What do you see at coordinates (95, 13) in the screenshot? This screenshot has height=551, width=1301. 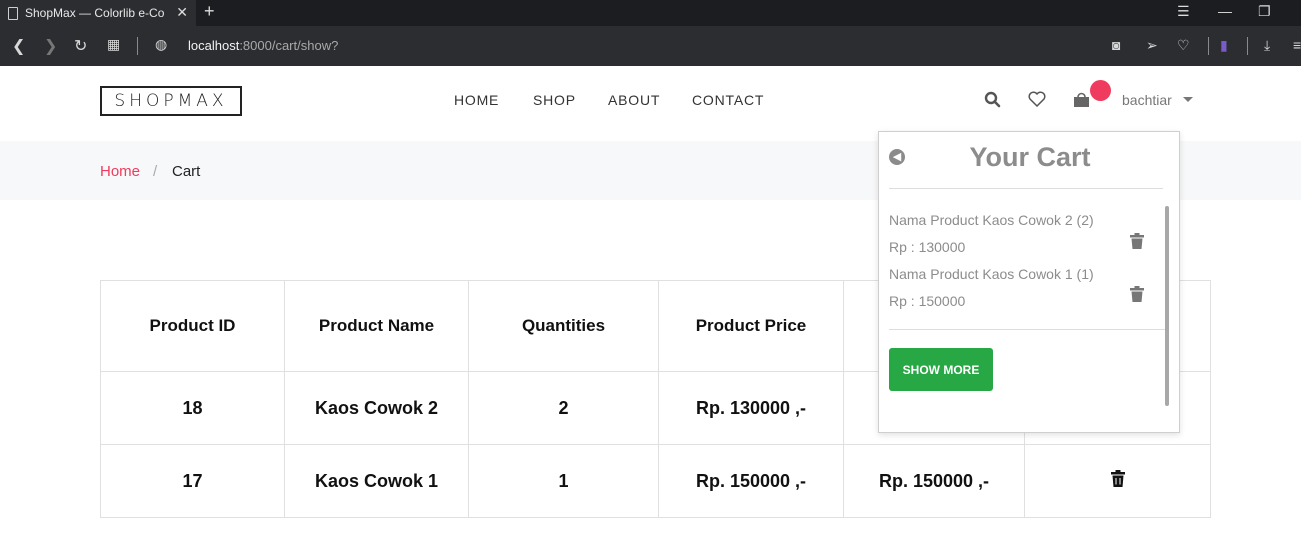 I see `tab-title: ShopMax — Colorlib e-Commerce` at bounding box center [95, 13].